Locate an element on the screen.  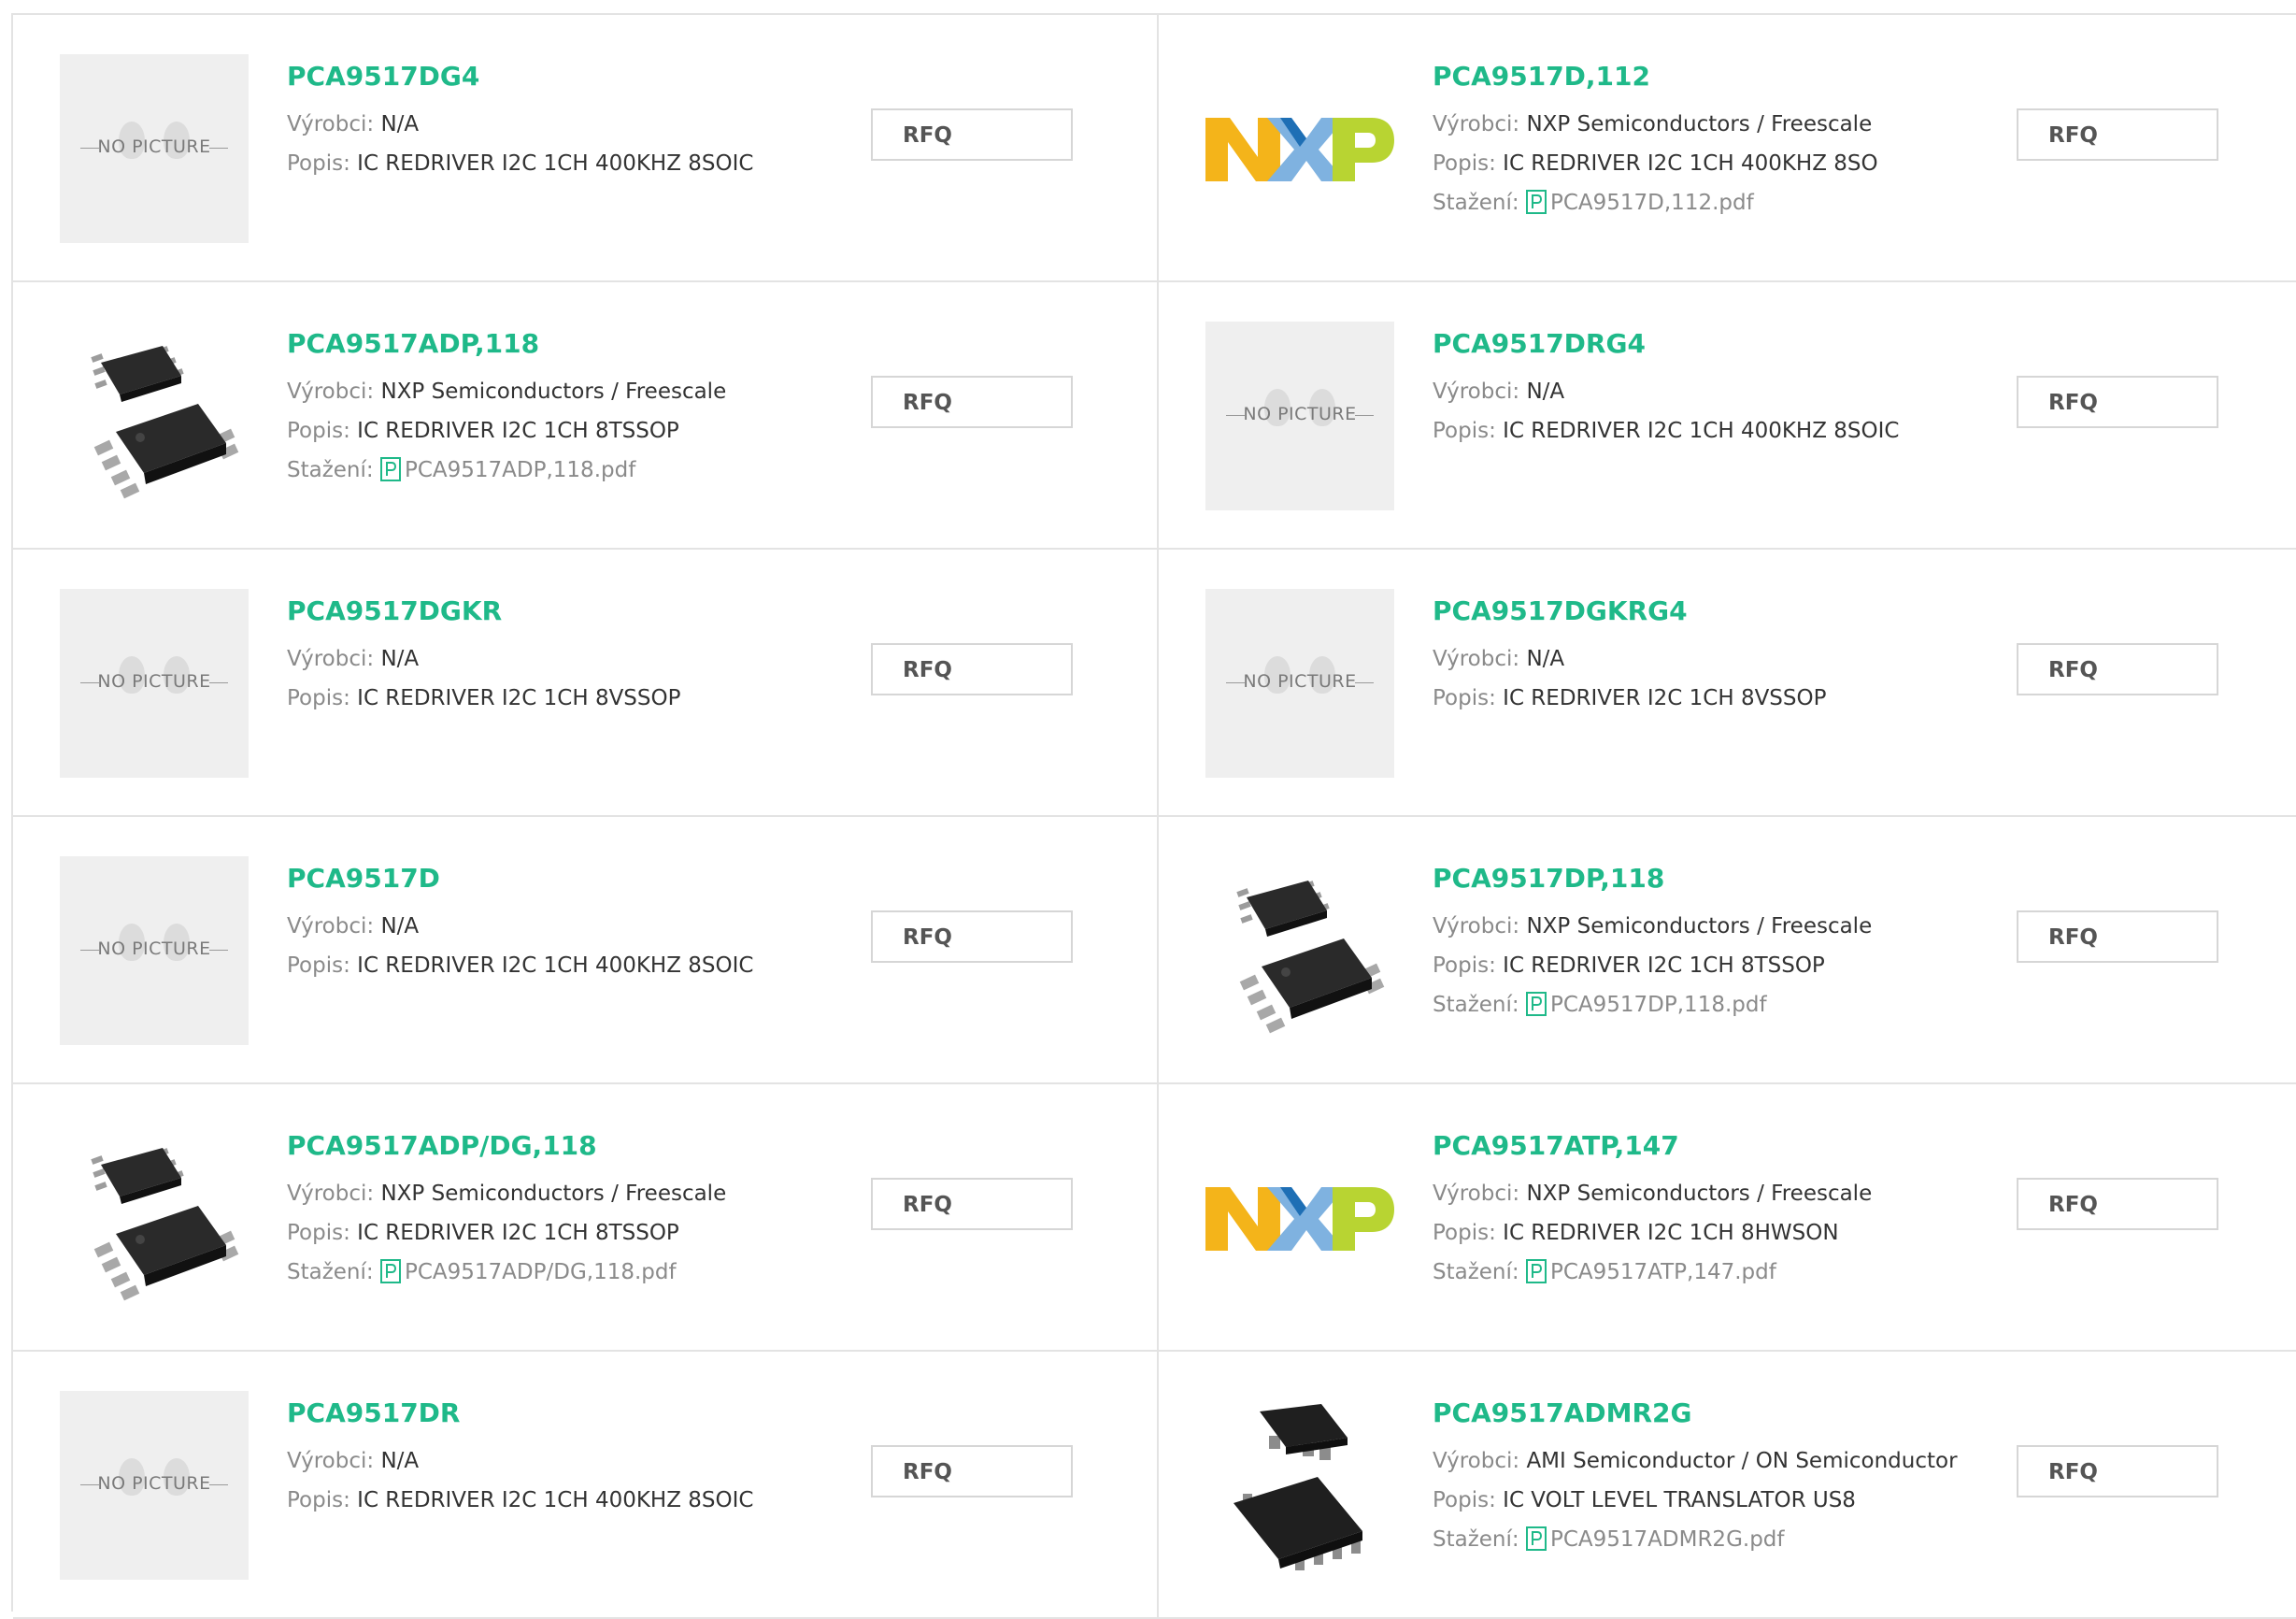
pdf-download-link: PCA9517ATP,147.pdf is located at coordinates (1650, 1271).